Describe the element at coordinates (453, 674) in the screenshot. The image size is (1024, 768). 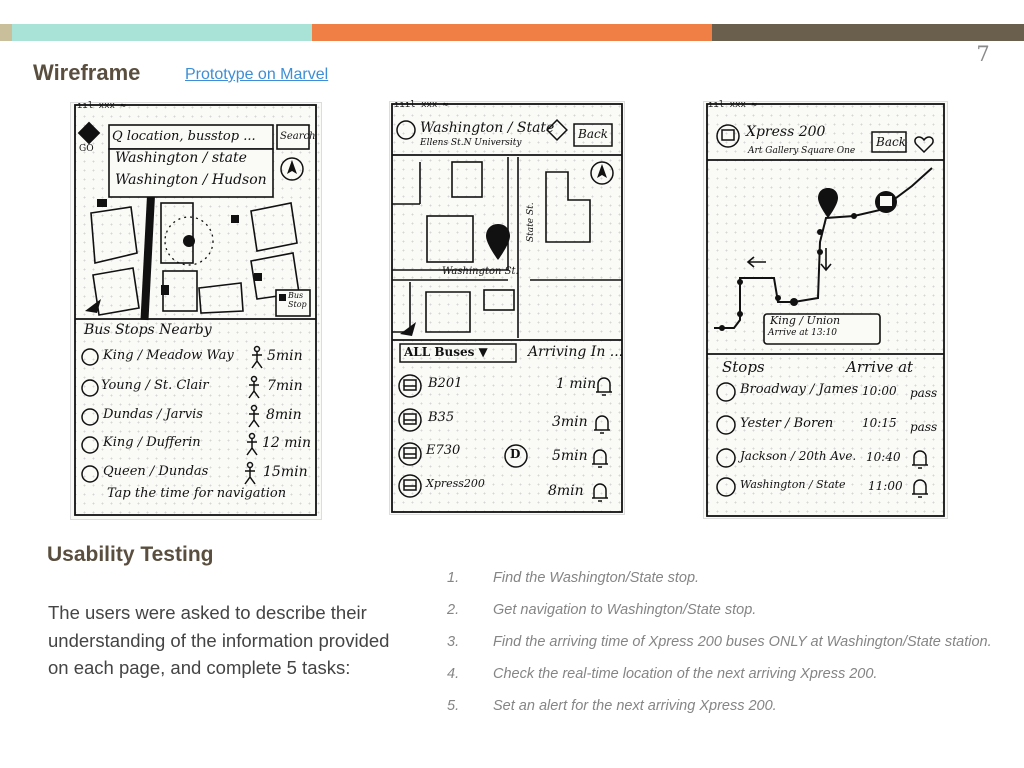
I see `task-number: 4.` at that location.